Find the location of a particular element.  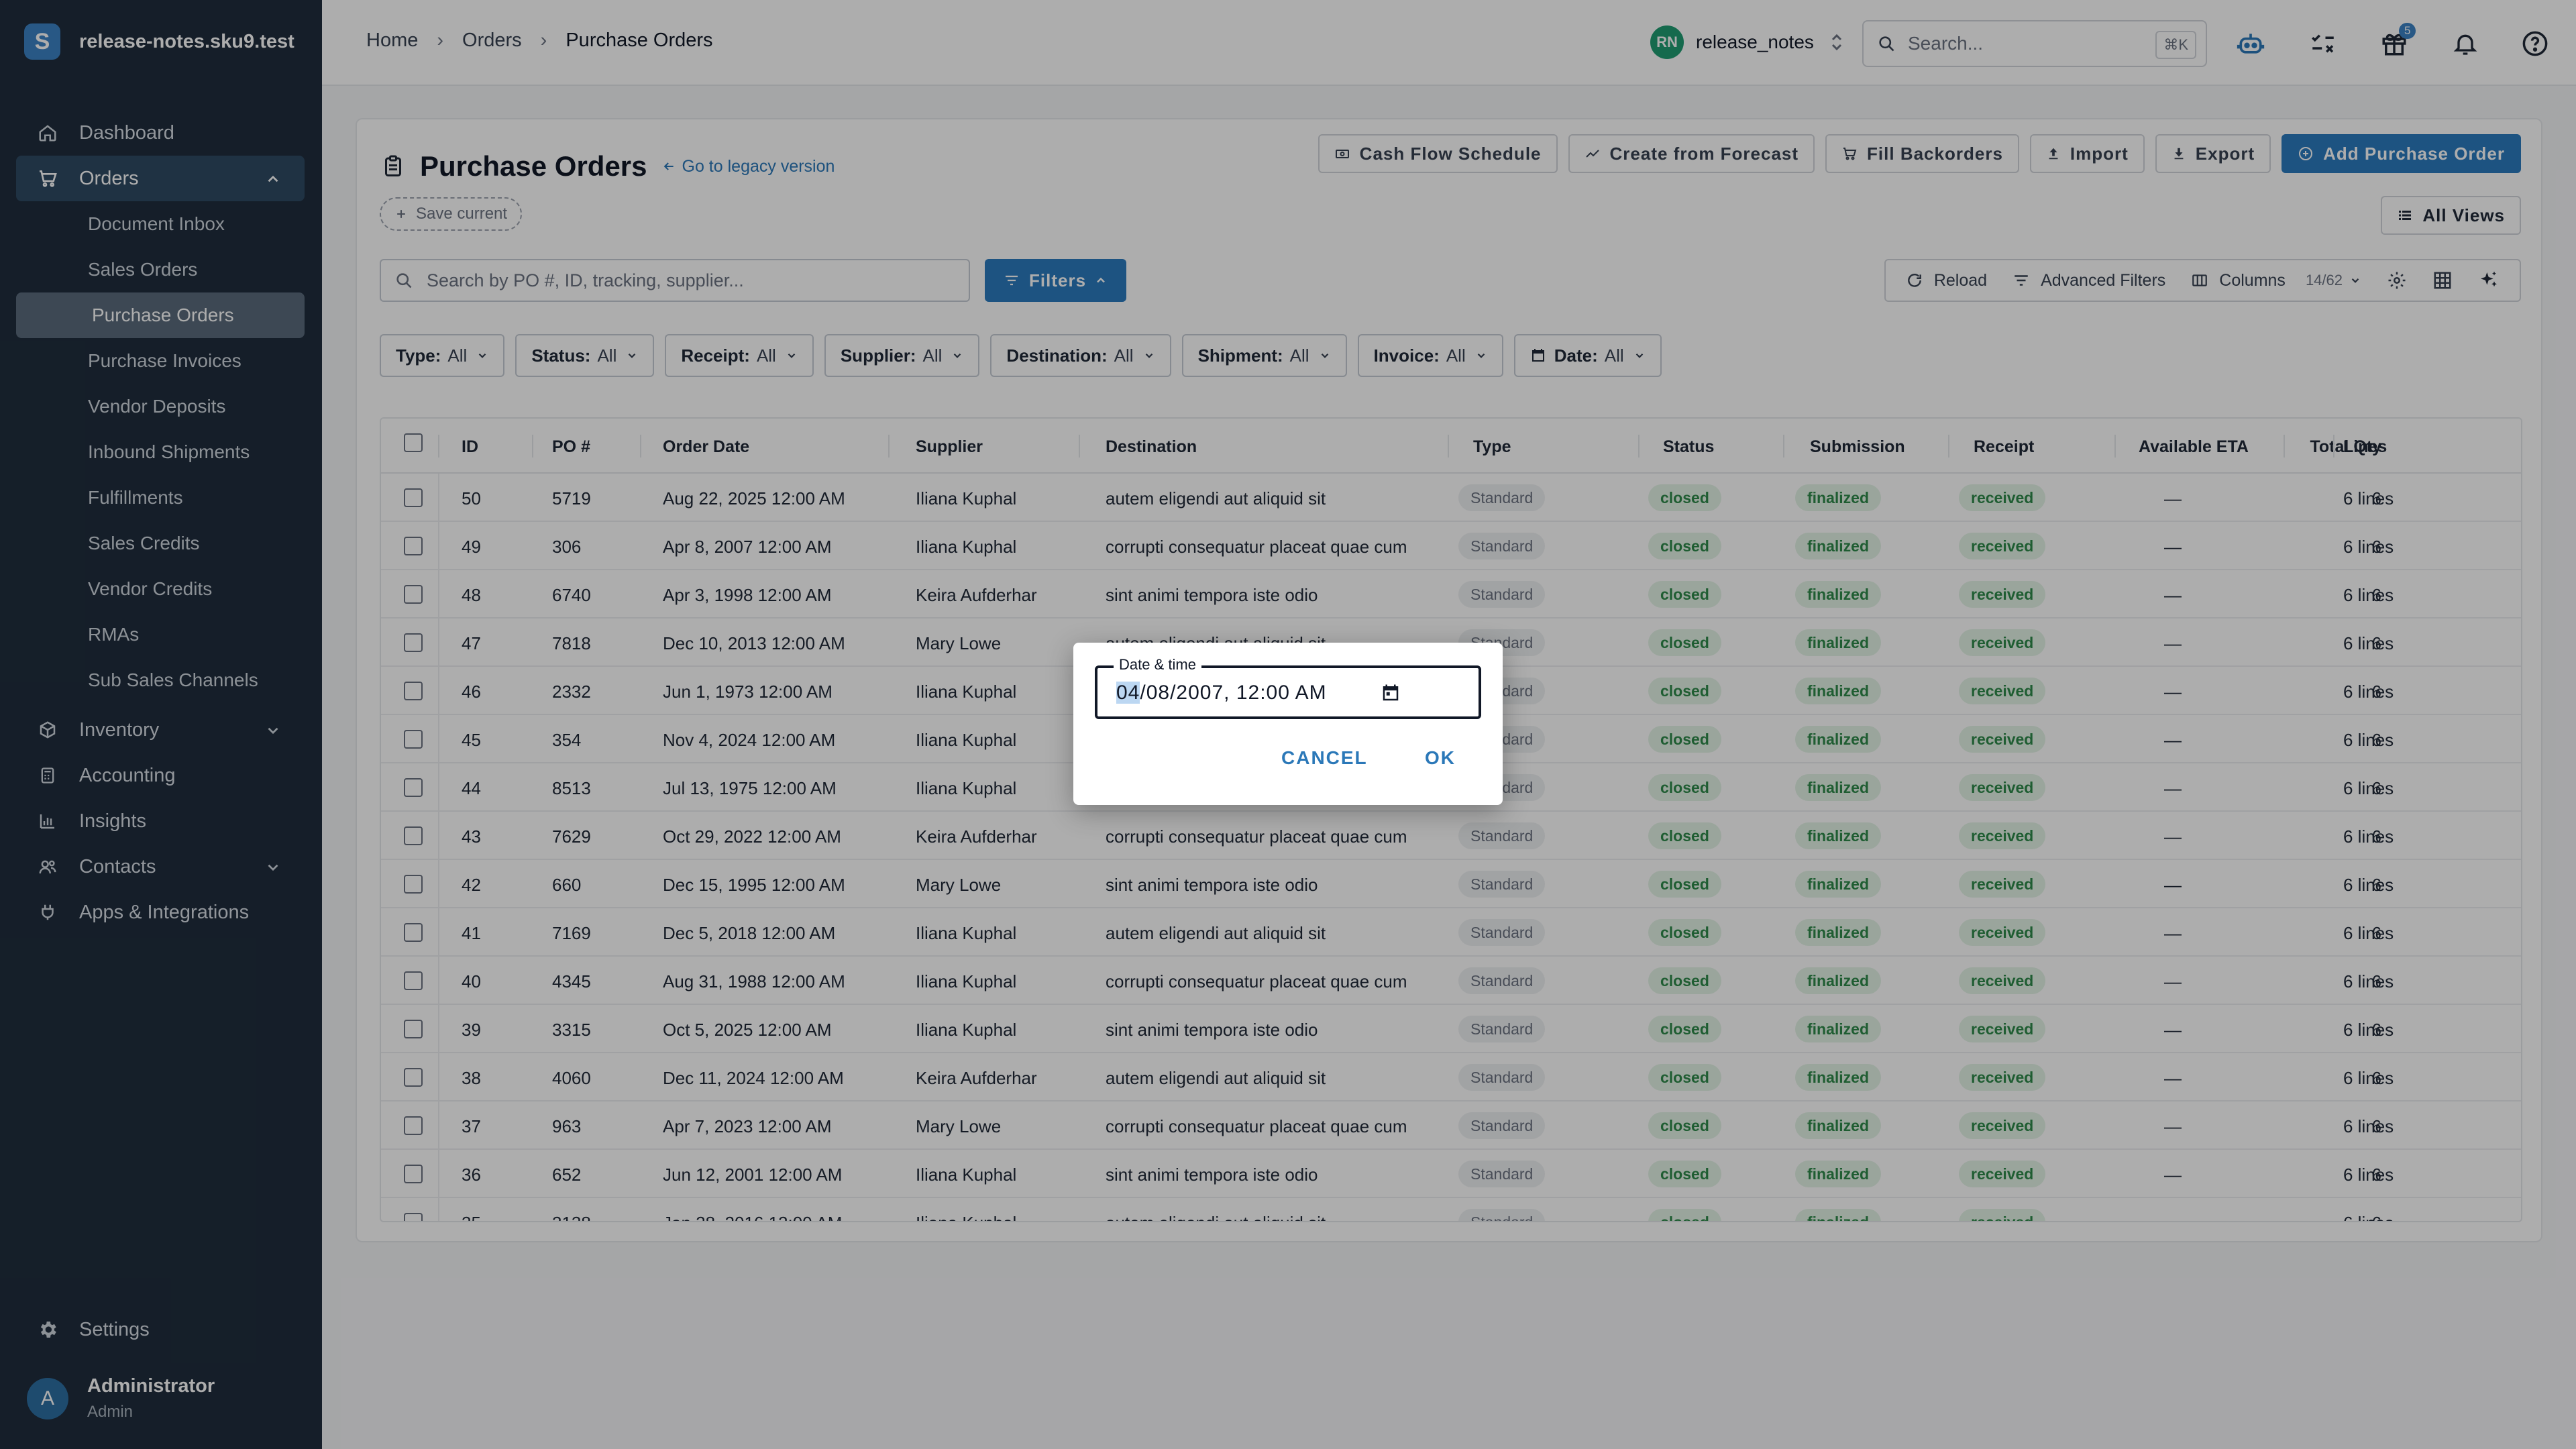

calendar-icon is located at coordinates (1391, 693).